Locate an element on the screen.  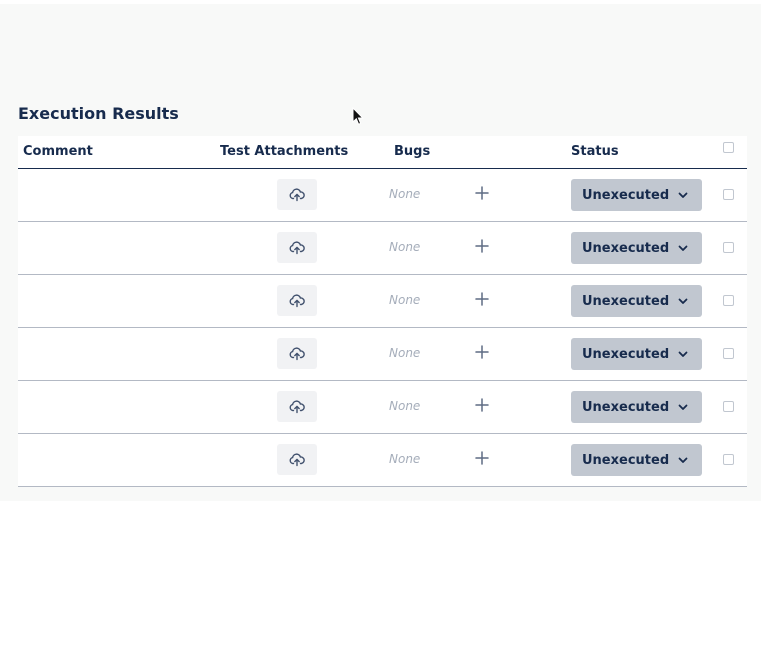
select-all-checkbox is located at coordinates (728, 147).